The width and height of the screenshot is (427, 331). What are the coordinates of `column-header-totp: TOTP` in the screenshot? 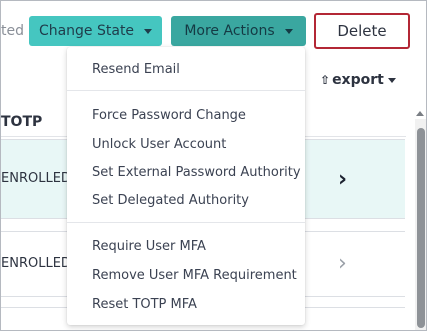 It's located at (22, 122).